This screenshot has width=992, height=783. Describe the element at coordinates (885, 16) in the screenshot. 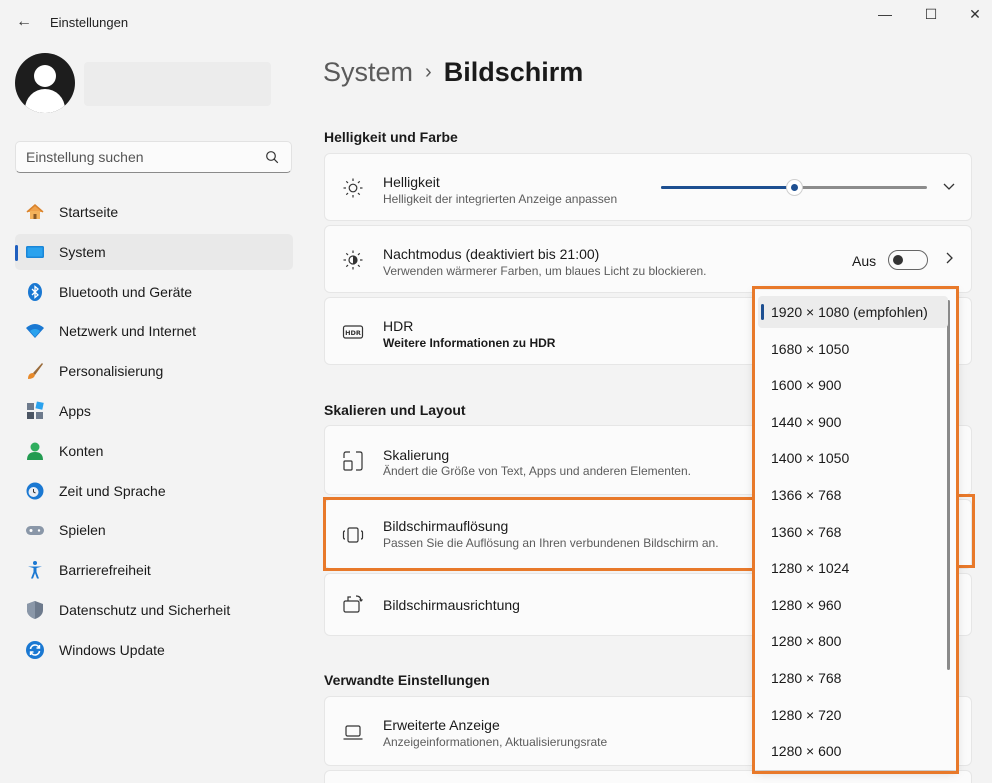

I see `minimize-button: —` at that location.